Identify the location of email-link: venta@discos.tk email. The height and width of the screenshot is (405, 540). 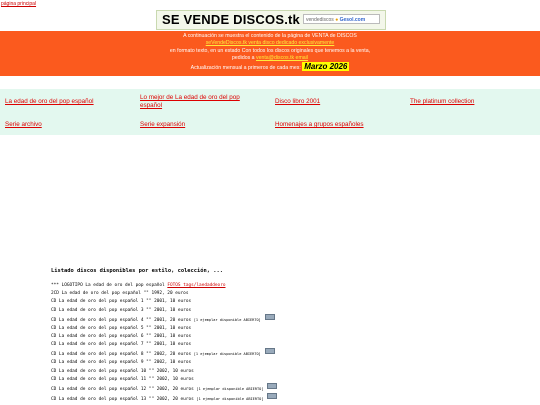
(282, 58).